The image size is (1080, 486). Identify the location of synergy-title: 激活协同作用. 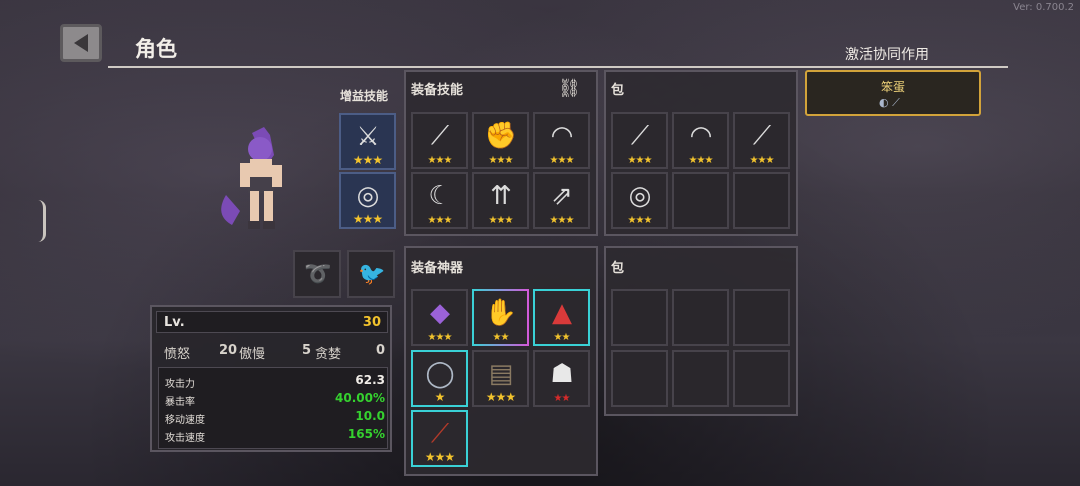
(887, 55).